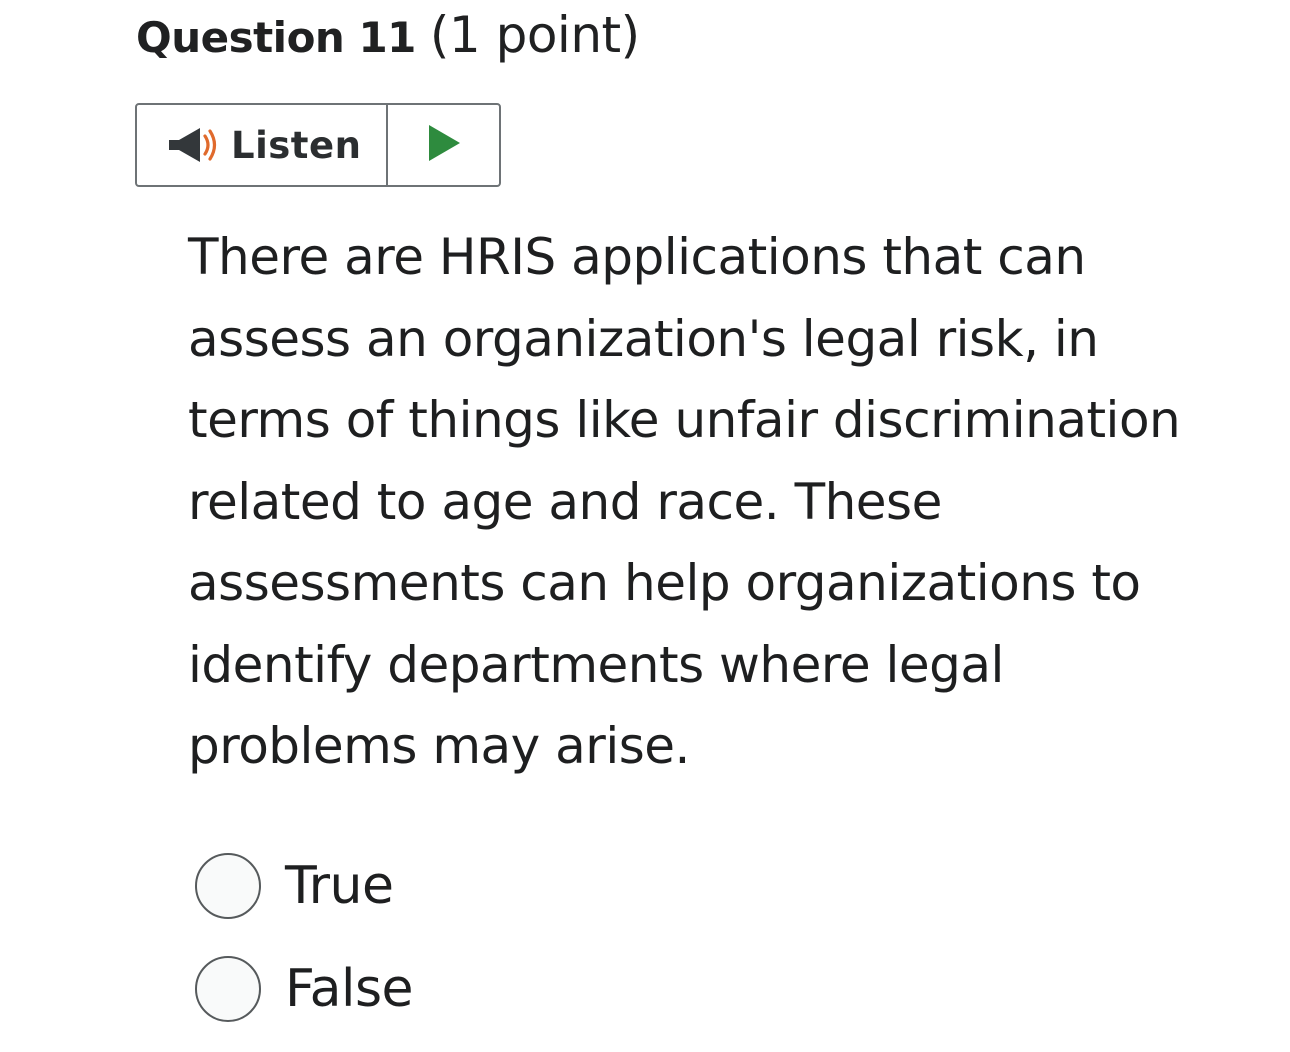 The width and height of the screenshot is (1290, 1052). I want to click on choice-label-true: True, so click(339, 886).